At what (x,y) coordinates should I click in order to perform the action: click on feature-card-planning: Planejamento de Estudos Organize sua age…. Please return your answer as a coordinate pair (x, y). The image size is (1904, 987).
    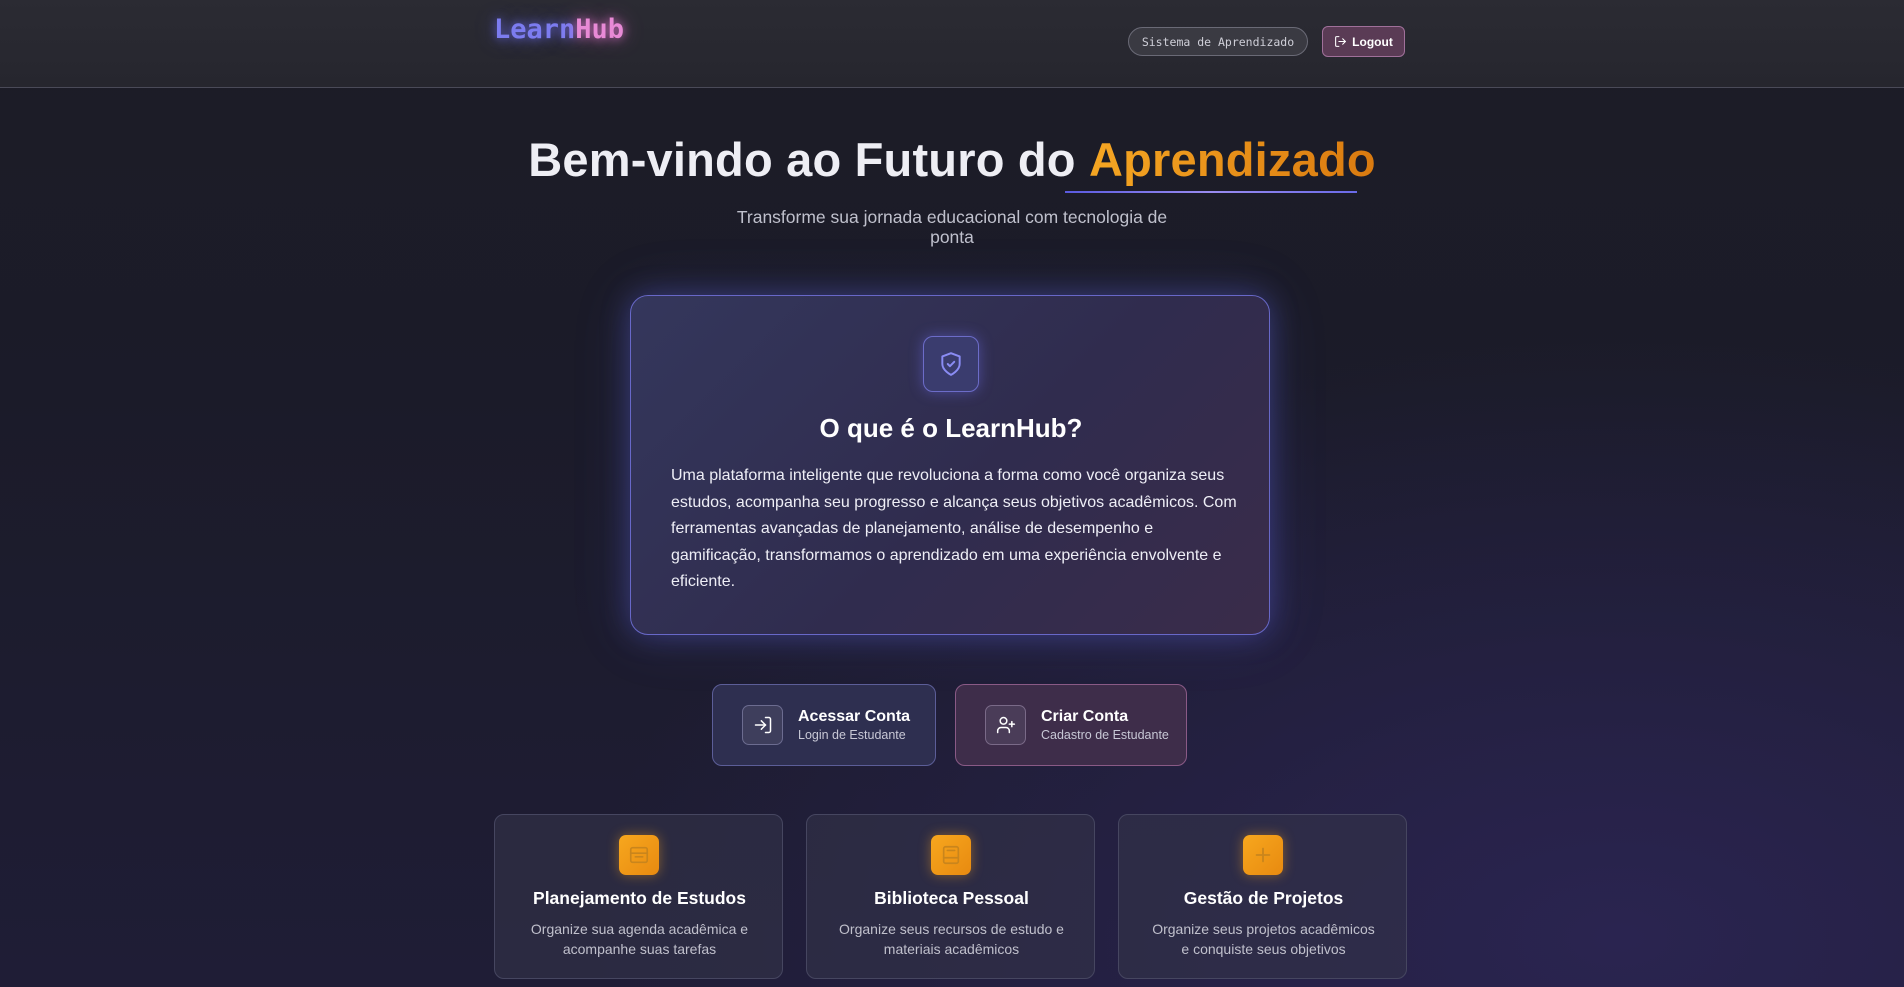
    Looking at the image, I should click on (638, 896).